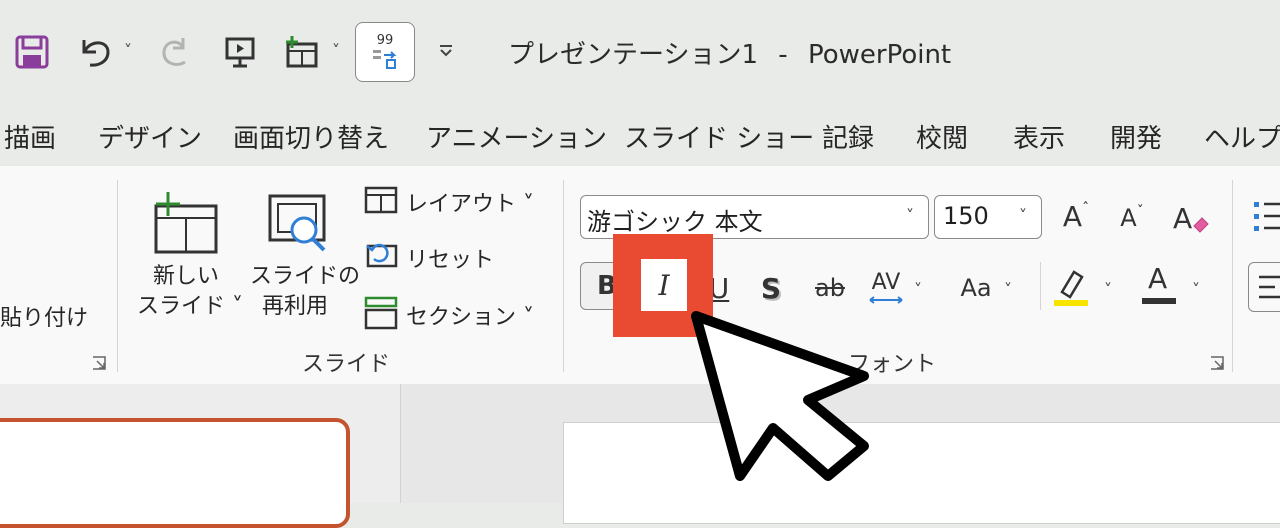 The height and width of the screenshot is (528, 1280). Describe the element at coordinates (1158, 278) in the screenshot. I see `font-color-label: A` at that location.